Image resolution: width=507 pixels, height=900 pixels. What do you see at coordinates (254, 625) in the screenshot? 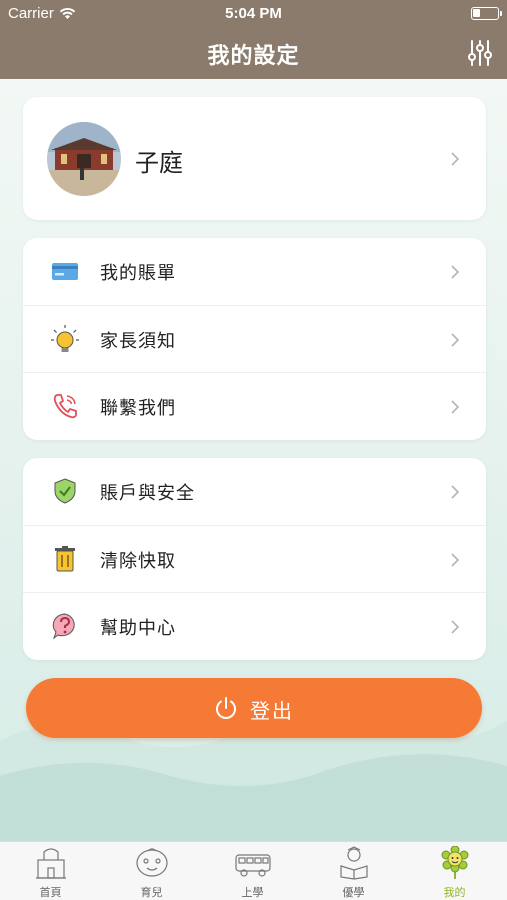
I see `menu-item-help-center: 幫助中心` at bounding box center [254, 625].